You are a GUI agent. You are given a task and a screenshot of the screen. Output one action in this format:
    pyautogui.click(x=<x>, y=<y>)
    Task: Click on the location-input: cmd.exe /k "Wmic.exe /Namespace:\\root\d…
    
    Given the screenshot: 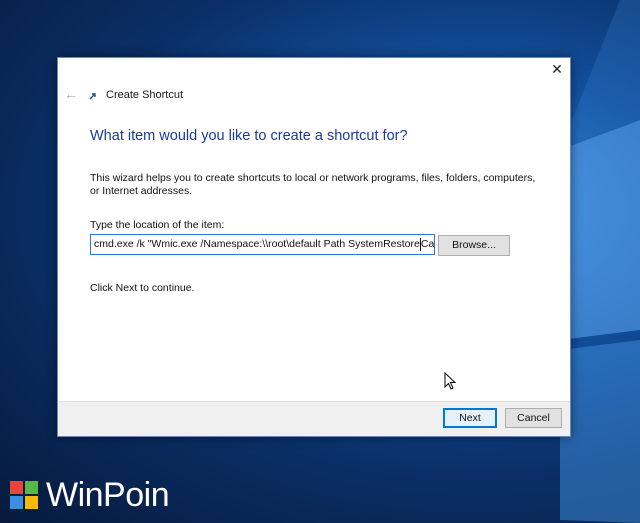 What is the action you would take?
    pyautogui.click(x=262, y=244)
    